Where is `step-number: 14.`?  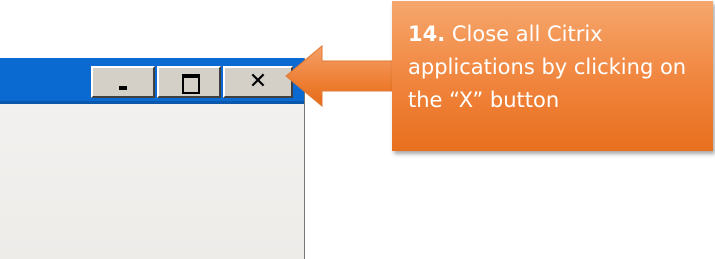
step-number: 14. is located at coordinates (427, 34).